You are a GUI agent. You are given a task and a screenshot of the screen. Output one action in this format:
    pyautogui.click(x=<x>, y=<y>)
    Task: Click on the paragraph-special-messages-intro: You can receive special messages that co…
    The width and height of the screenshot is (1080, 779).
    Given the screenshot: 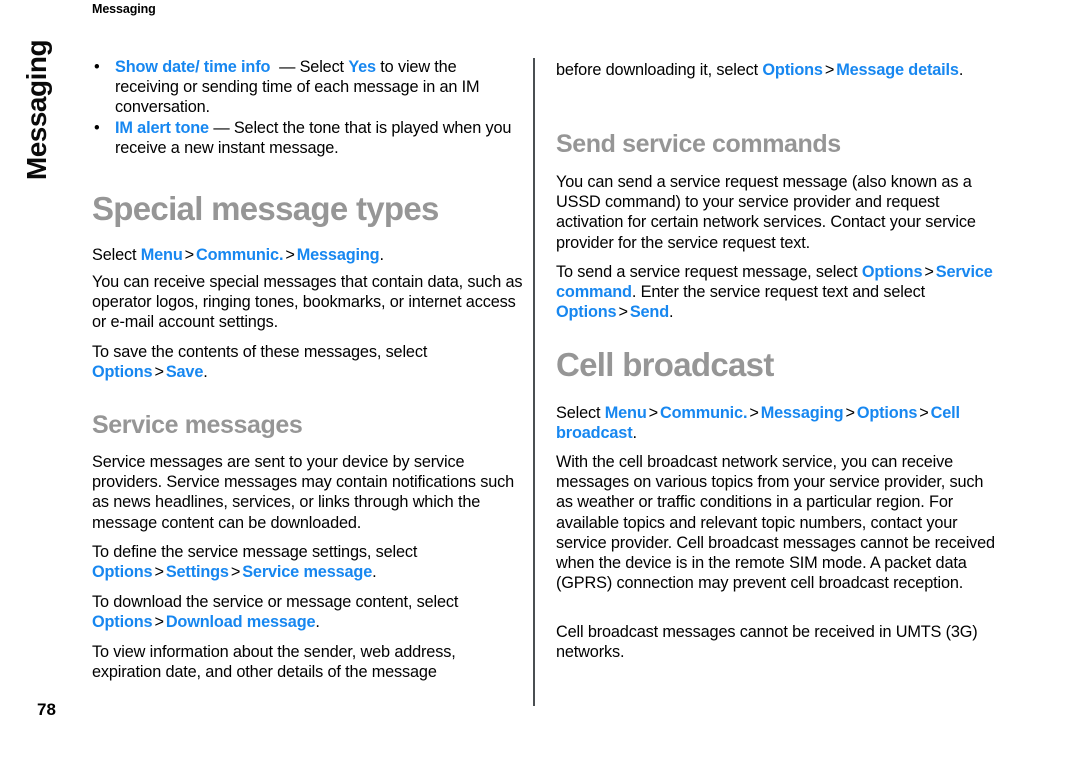 What is the action you would take?
    pyautogui.click(x=307, y=302)
    